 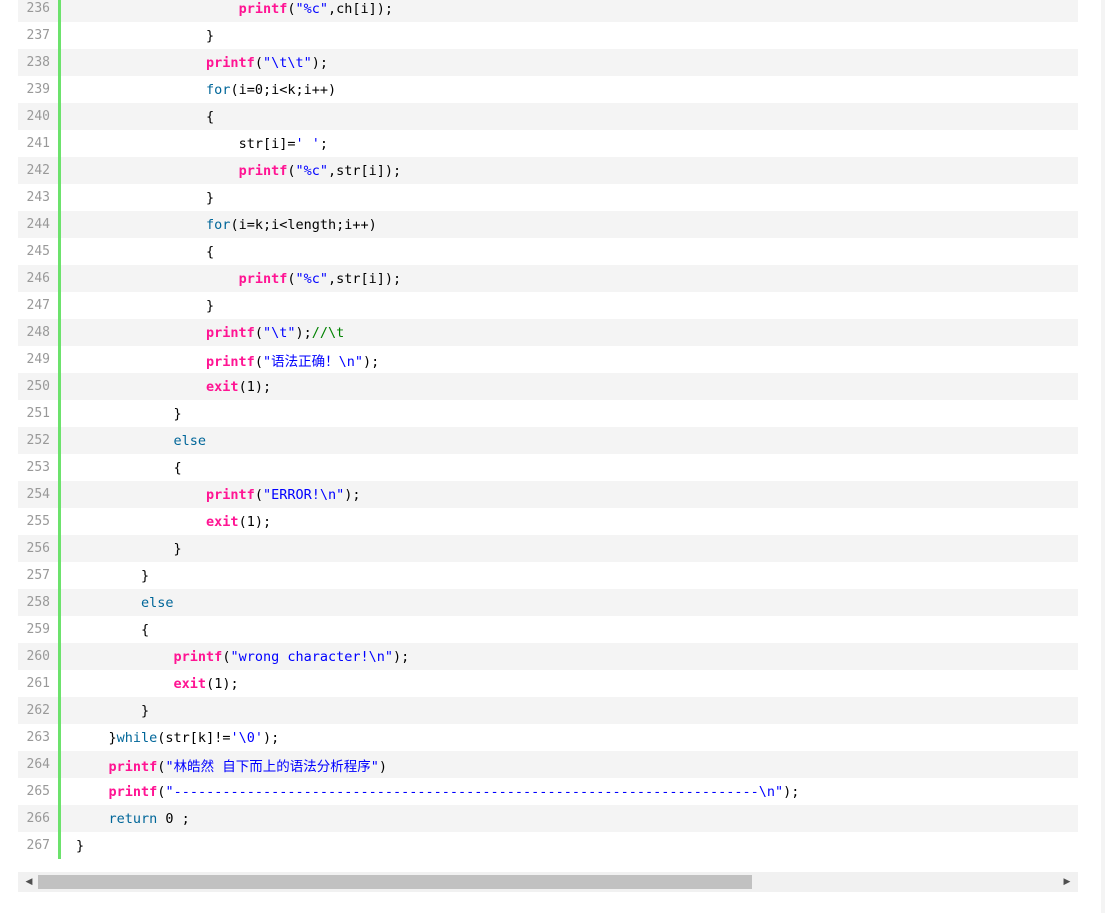 What do you see at coordinates (548, 737) in the screenshot?
I see `code-line: 263 }while(str[k]!='\0');` at bounding box center [548, 737].